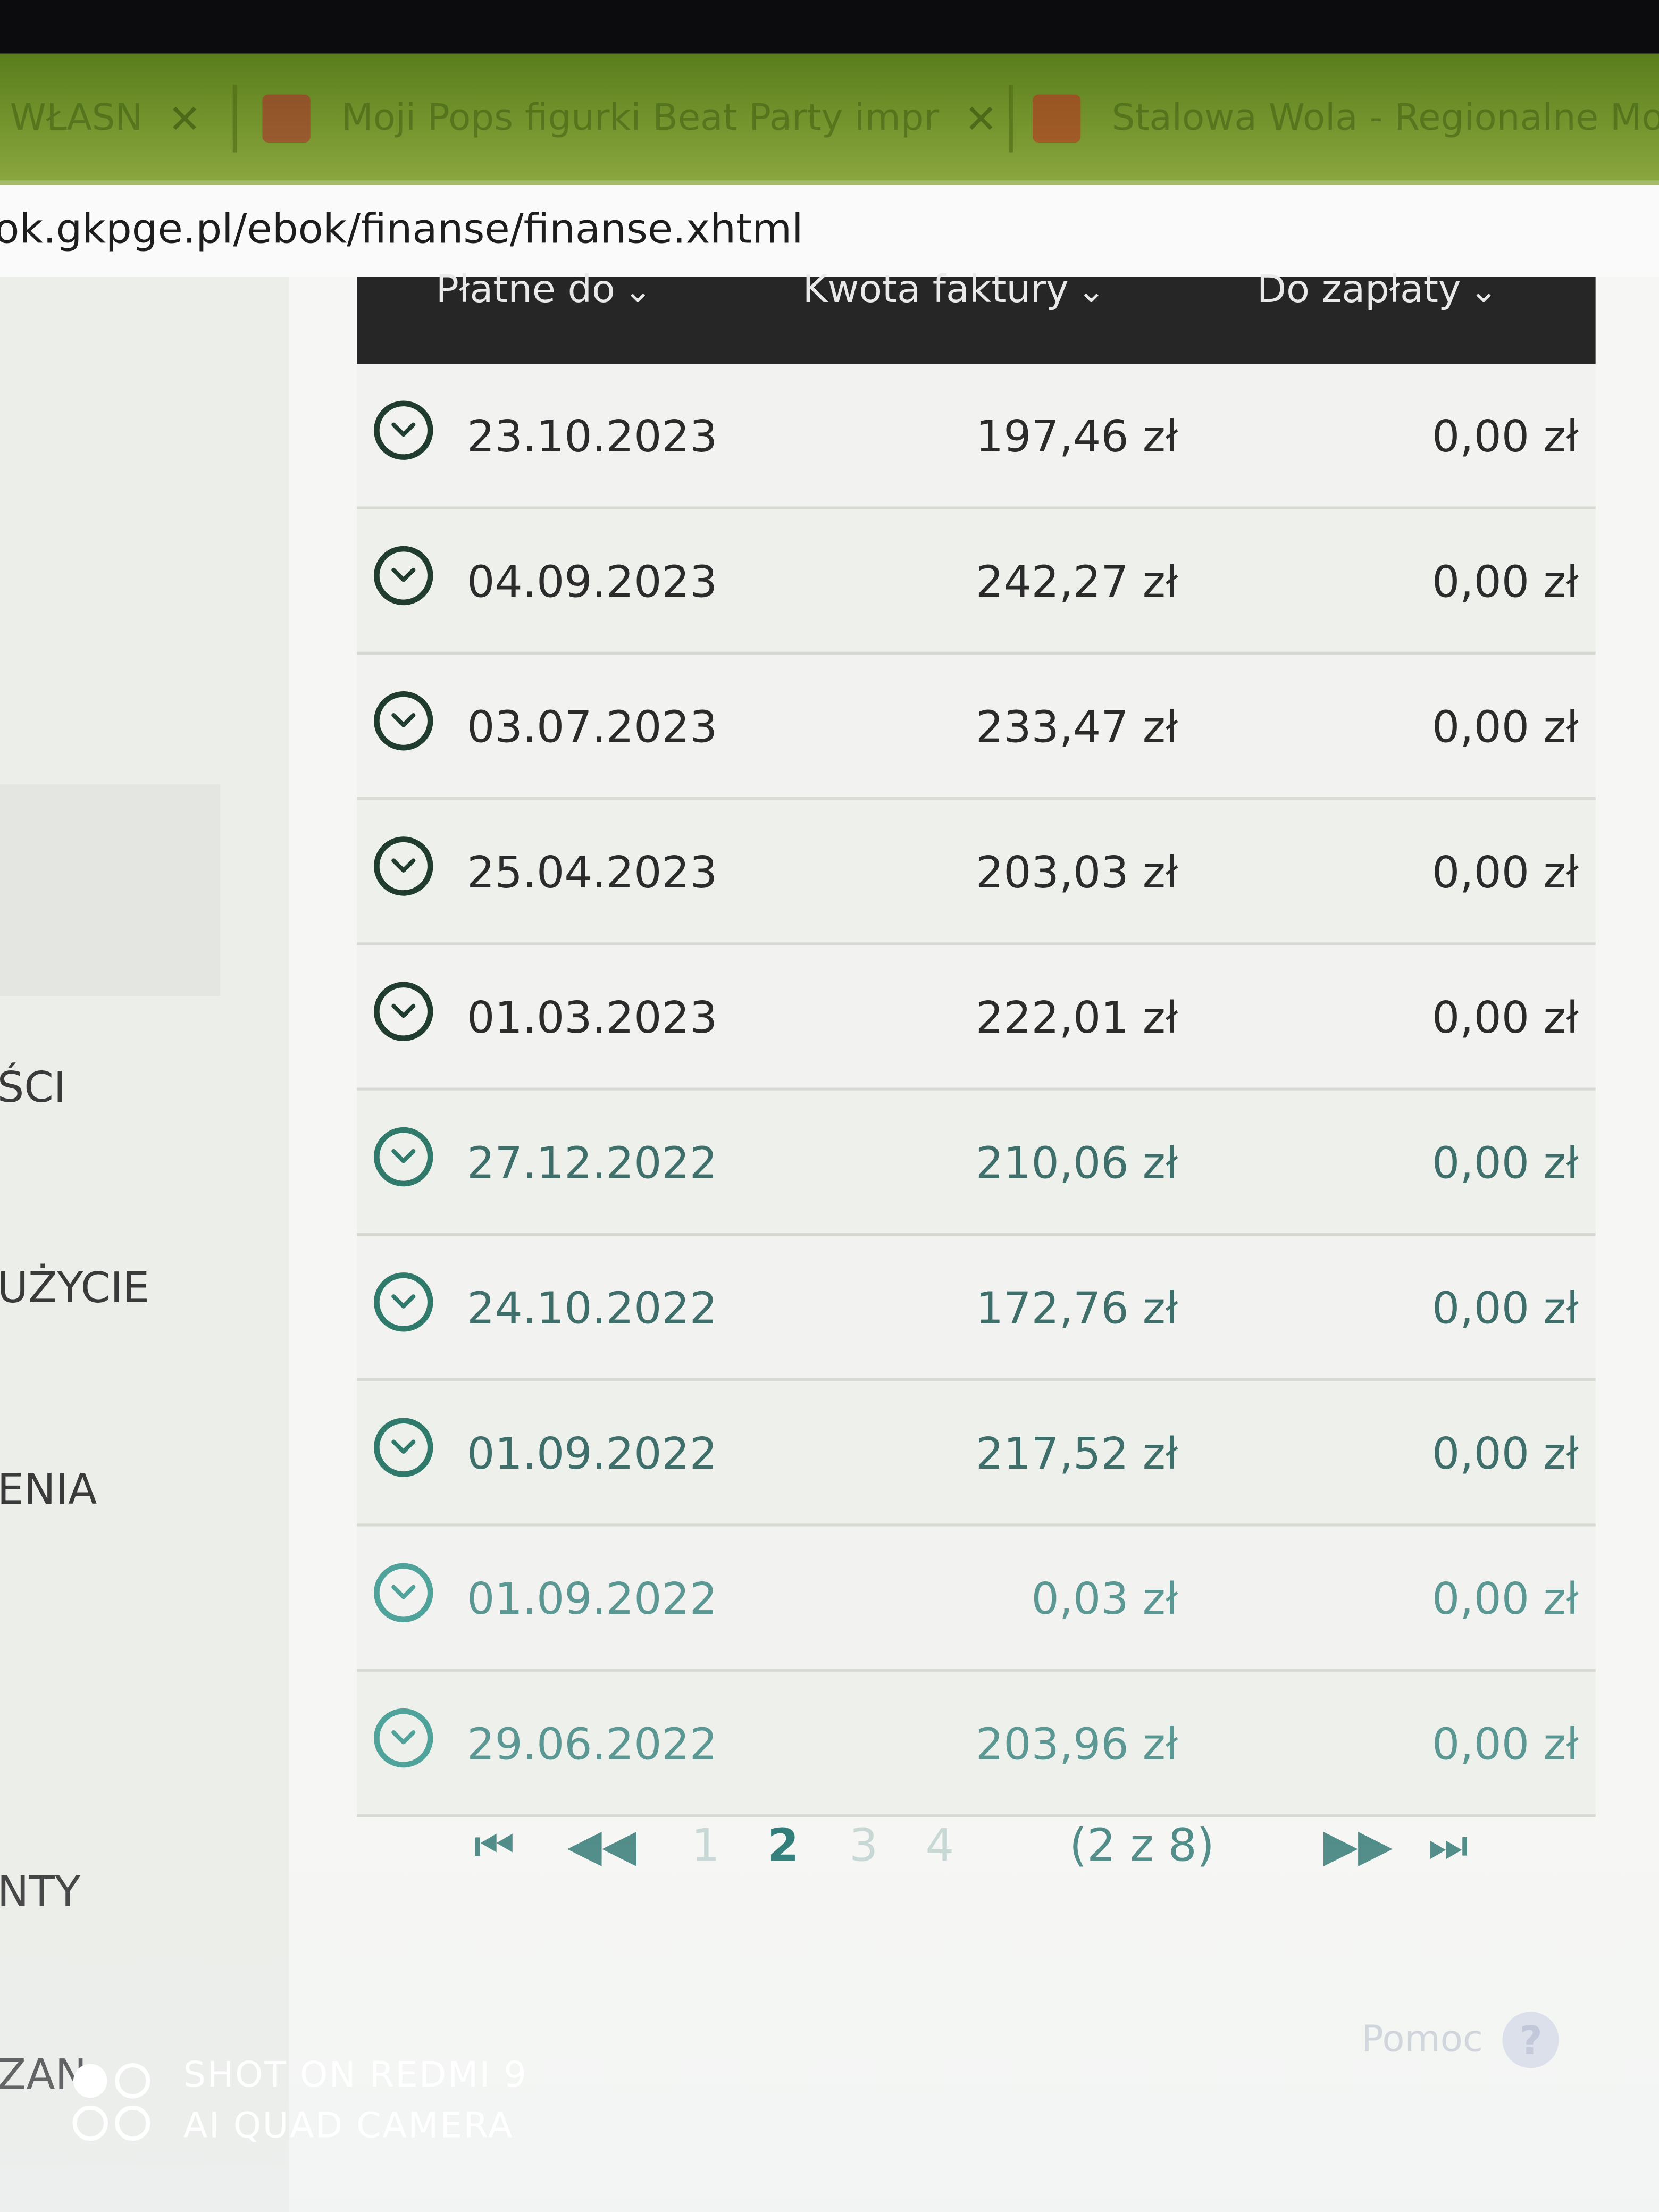  I want to click on next-page-icon: ▶▶, so click(1358, 1845).